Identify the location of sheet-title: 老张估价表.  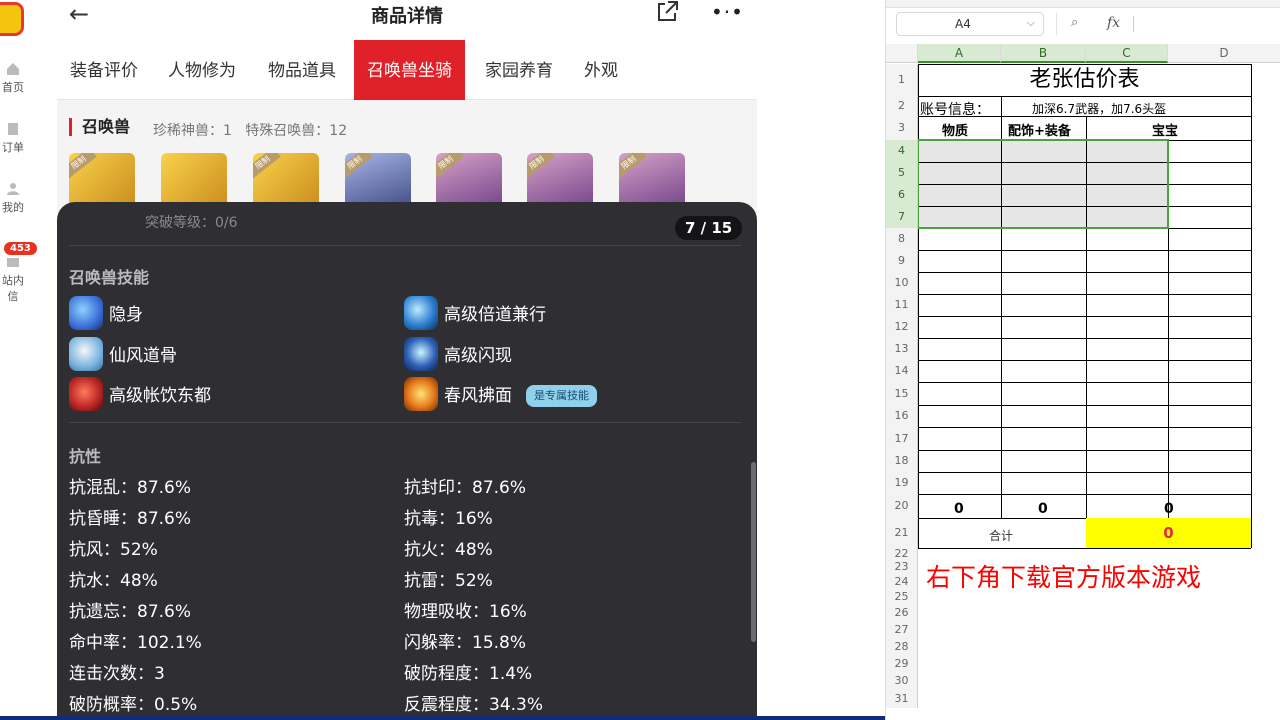
(1084, 80).